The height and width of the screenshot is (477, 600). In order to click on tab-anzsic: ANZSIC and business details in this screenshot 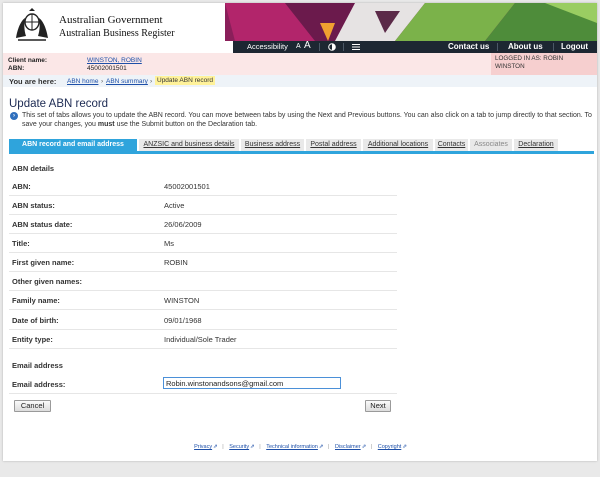, I will do `click(189, 145)`.